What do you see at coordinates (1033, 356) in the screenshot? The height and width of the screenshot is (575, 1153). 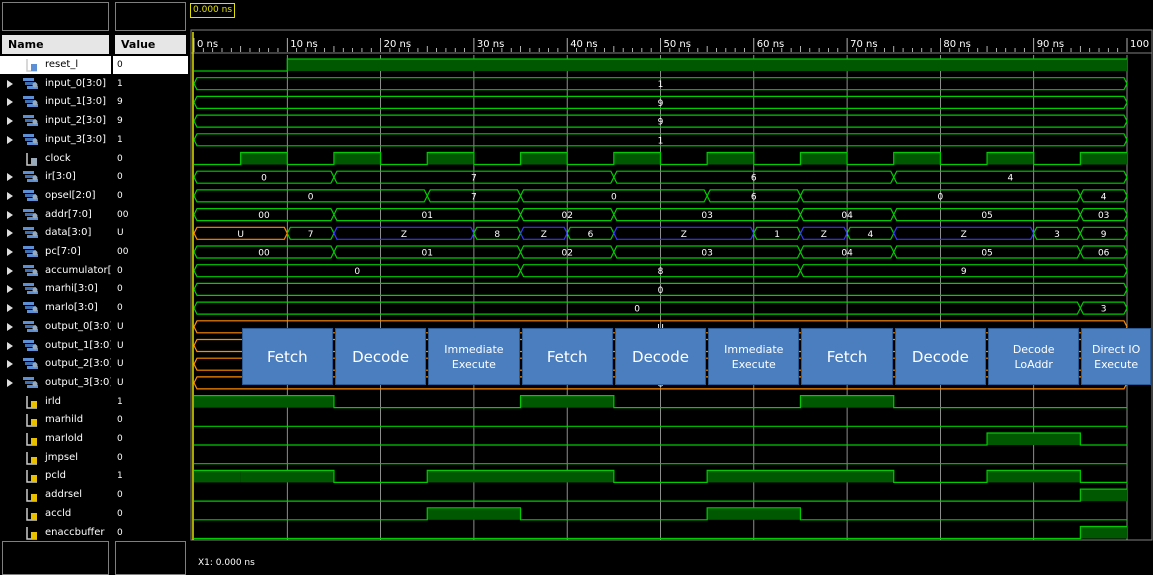 I see `phase-label: Decode LoAddr` at bounding box center [1033, 356].